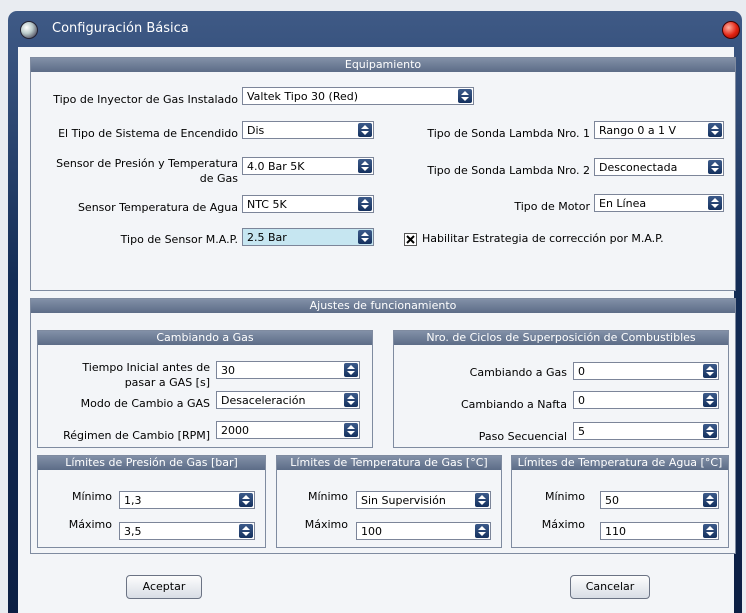 This screenshot has height=613, width=746. What do you see at coordinates (179, 239) in the screenshot?
I see `map-label: Tipo de Sensor M.A.P.` at bounding box center [179, 239].